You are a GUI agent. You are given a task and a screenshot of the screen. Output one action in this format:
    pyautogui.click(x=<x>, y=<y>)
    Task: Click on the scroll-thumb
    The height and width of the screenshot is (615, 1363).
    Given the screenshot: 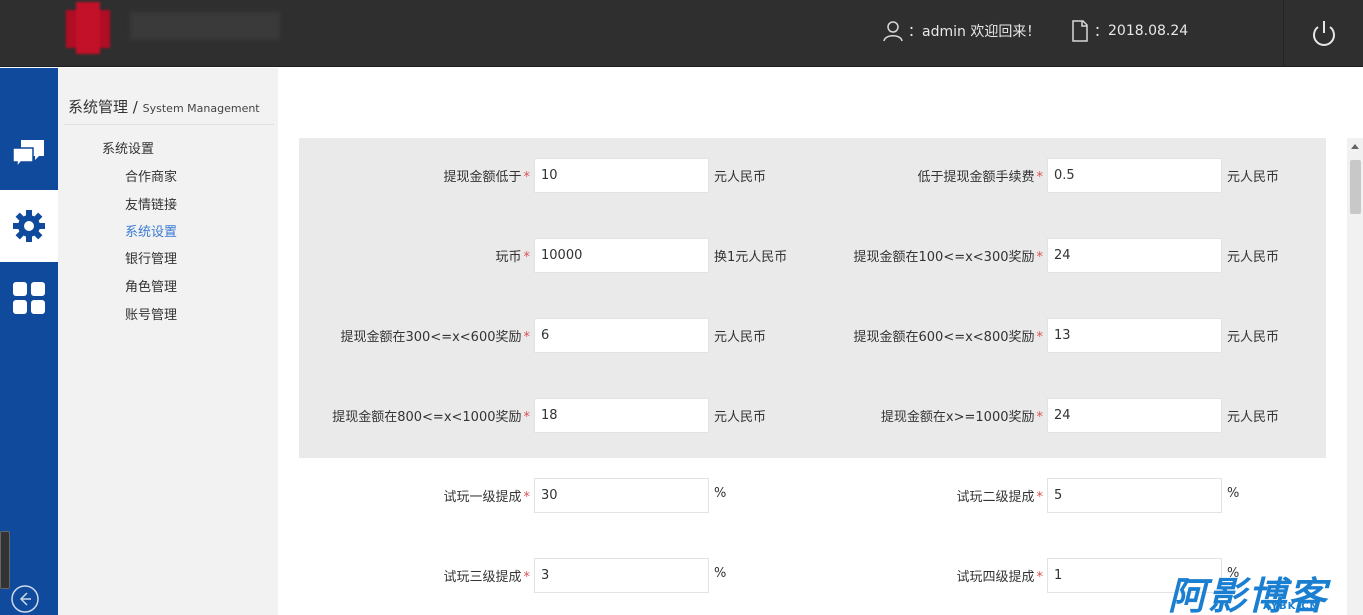 What is the action you would take?
    pyautogui.click(x=1355, y=187)
    